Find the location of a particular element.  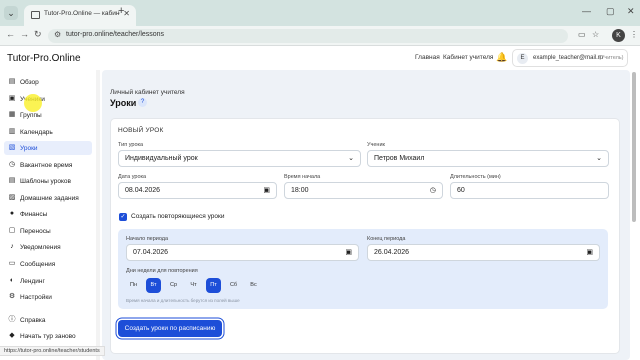

time-value: 18:00 is located at coordinates (300, 190).